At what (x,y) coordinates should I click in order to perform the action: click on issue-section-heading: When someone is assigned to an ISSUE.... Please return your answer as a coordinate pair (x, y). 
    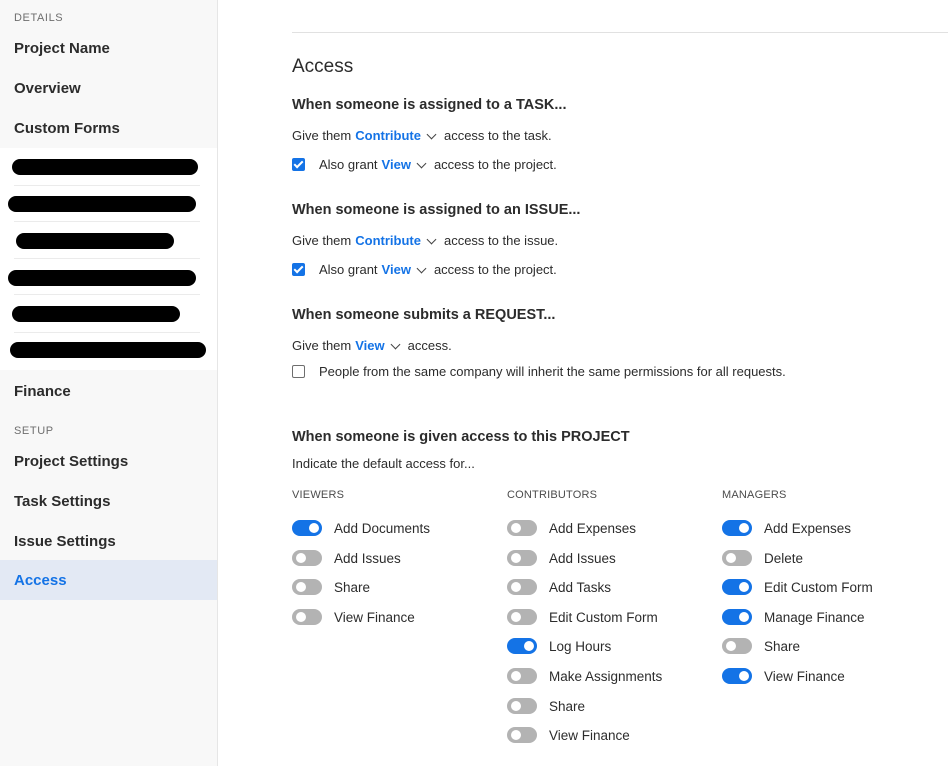
    Looking at the image, I should click on (436, 210).